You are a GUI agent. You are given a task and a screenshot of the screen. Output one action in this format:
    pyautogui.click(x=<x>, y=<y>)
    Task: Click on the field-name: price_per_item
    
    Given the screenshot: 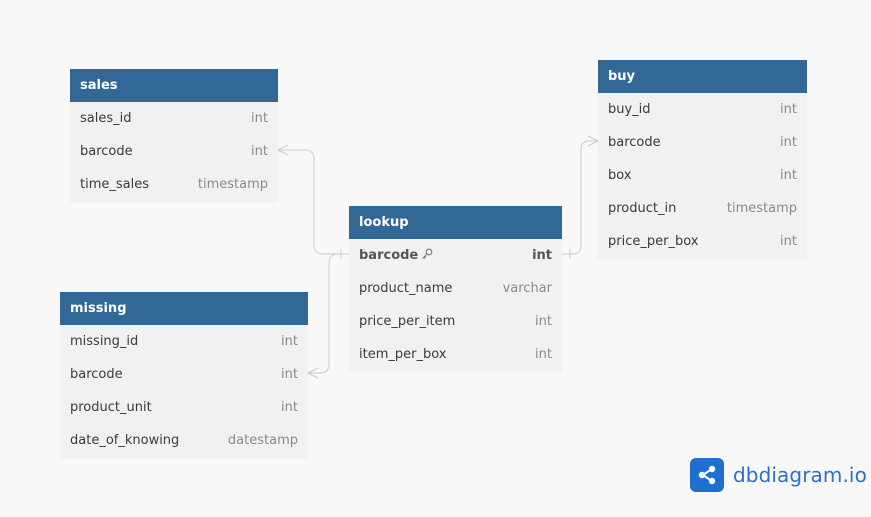 What is the action you would take?
    pyautogui.click(x=407, y=321)
    